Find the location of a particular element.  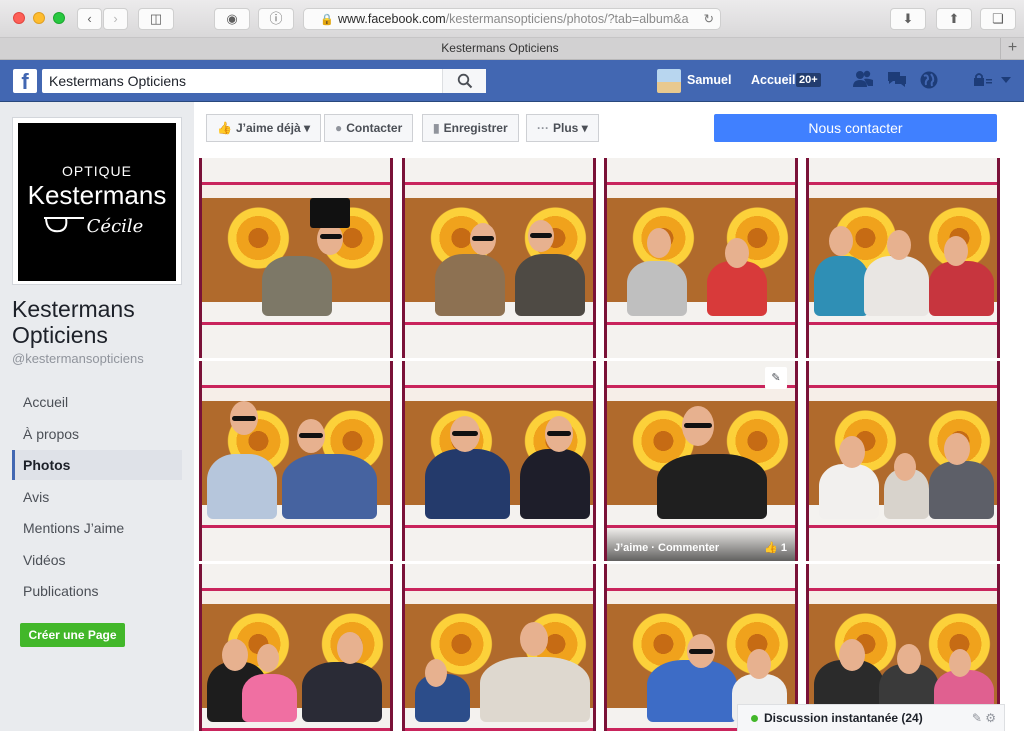

sidebar-item-mentions-jaime: Mentions J’aime is located at coordinates (97, 528).